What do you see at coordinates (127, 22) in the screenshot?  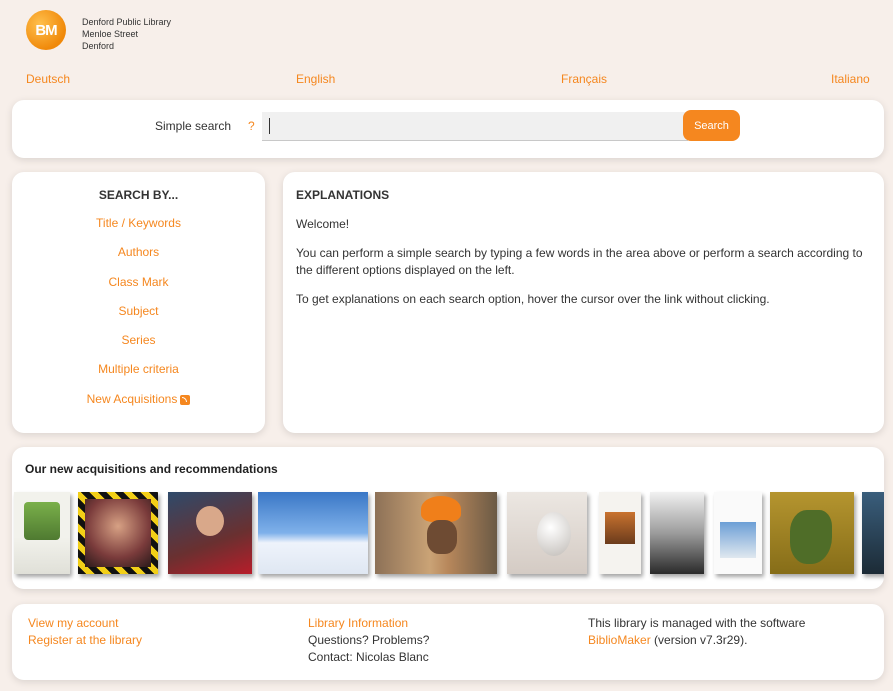 I see `library-name: Denford Public Library` at bounding box center [127, 22].